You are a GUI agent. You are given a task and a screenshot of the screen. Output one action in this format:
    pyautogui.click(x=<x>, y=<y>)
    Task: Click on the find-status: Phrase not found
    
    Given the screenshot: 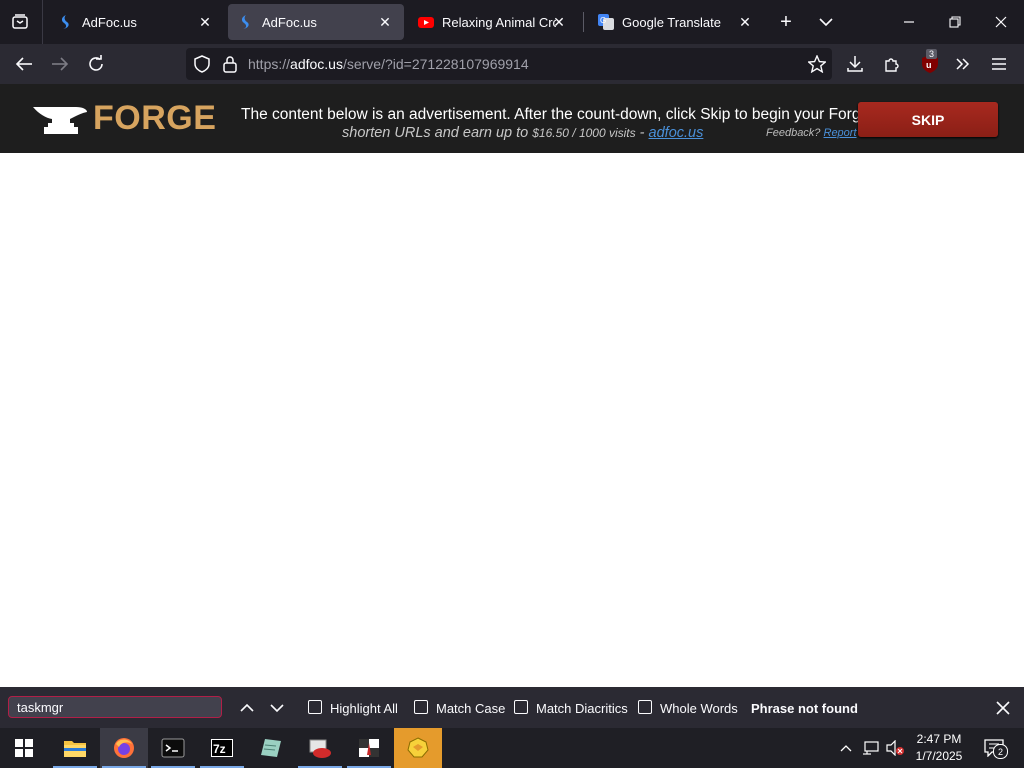 What is the action you would take?
    pyautogui.click(x=804, y=708)
    